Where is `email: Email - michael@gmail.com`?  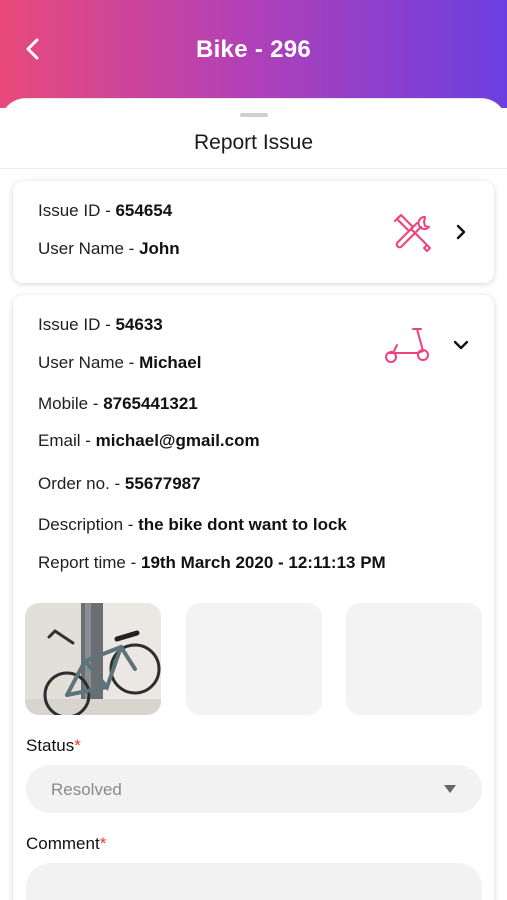
email: Email - michael@gmail.com is located at coordinates (149, 440).